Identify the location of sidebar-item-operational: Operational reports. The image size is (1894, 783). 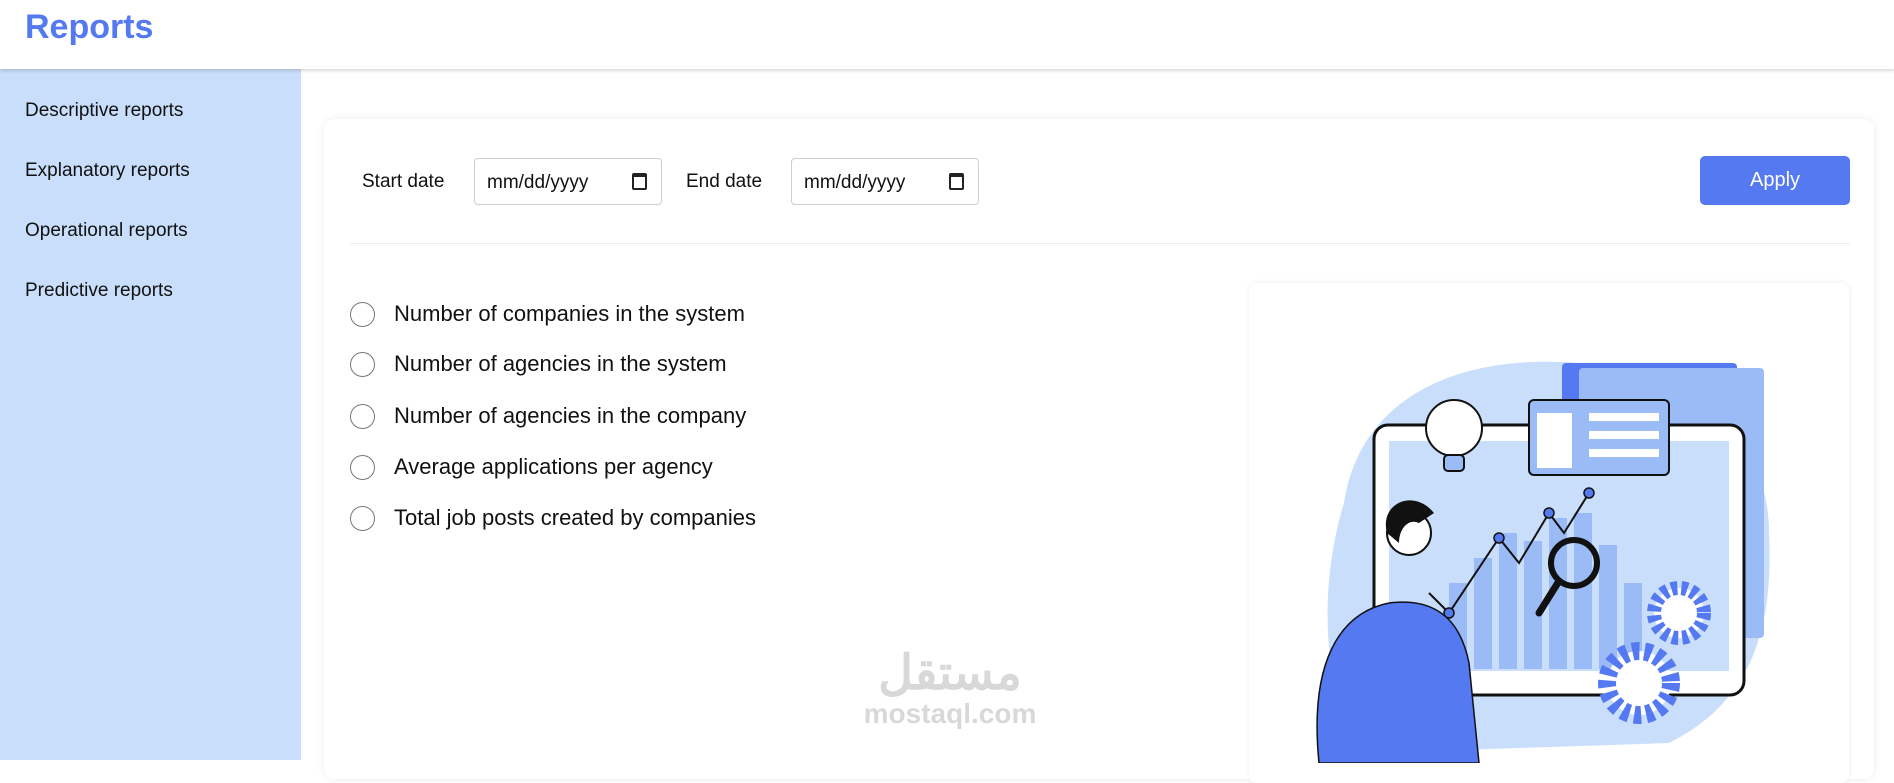
(106, 231).